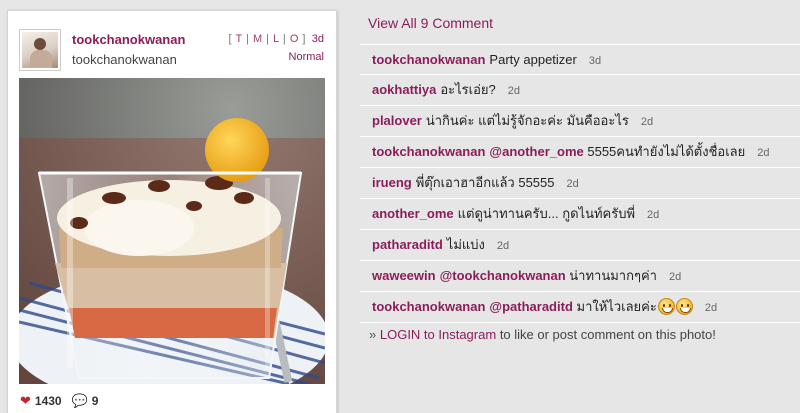 Image resolution: width=800 pixels, height=413 pixels. I want to click on owner-username: tookchanokwanan, so click(128, 39).